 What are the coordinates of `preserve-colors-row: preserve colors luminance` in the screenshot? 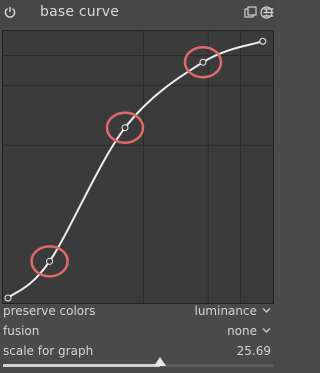 It's located at (138, 311).